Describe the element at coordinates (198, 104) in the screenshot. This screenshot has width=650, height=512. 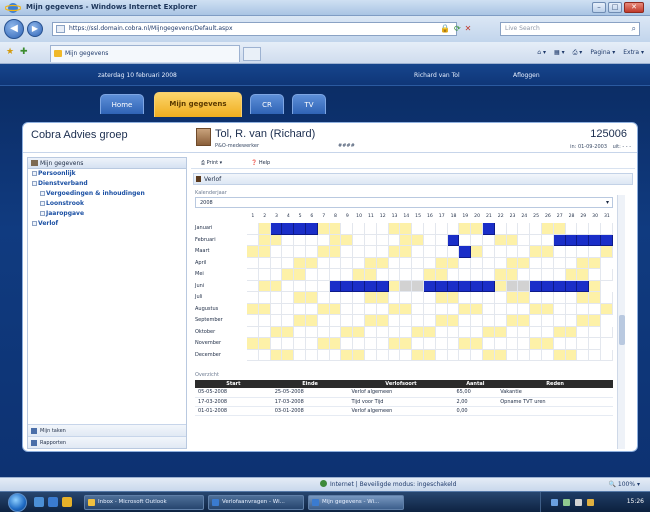
I see `tab-mijn-gegevens: Mijn gegevens` at that location.